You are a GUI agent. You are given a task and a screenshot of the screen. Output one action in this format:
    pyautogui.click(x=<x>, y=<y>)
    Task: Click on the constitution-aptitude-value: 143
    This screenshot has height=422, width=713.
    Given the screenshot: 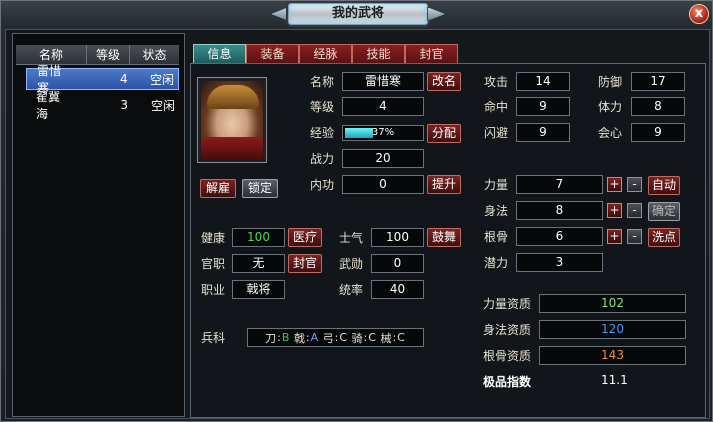 What is the action you would take?
    pyautogui.click(x=612, y=355)
    